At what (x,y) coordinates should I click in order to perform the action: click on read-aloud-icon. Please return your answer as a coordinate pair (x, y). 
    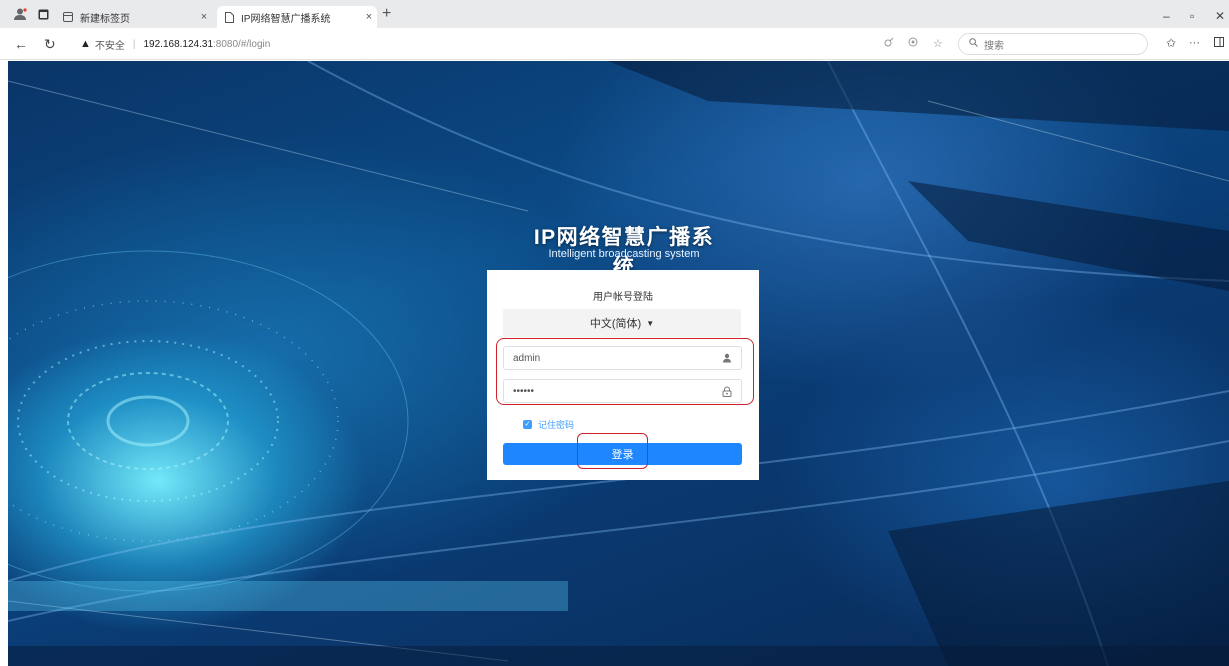
    Looking at the image, I should click on (889, 43).